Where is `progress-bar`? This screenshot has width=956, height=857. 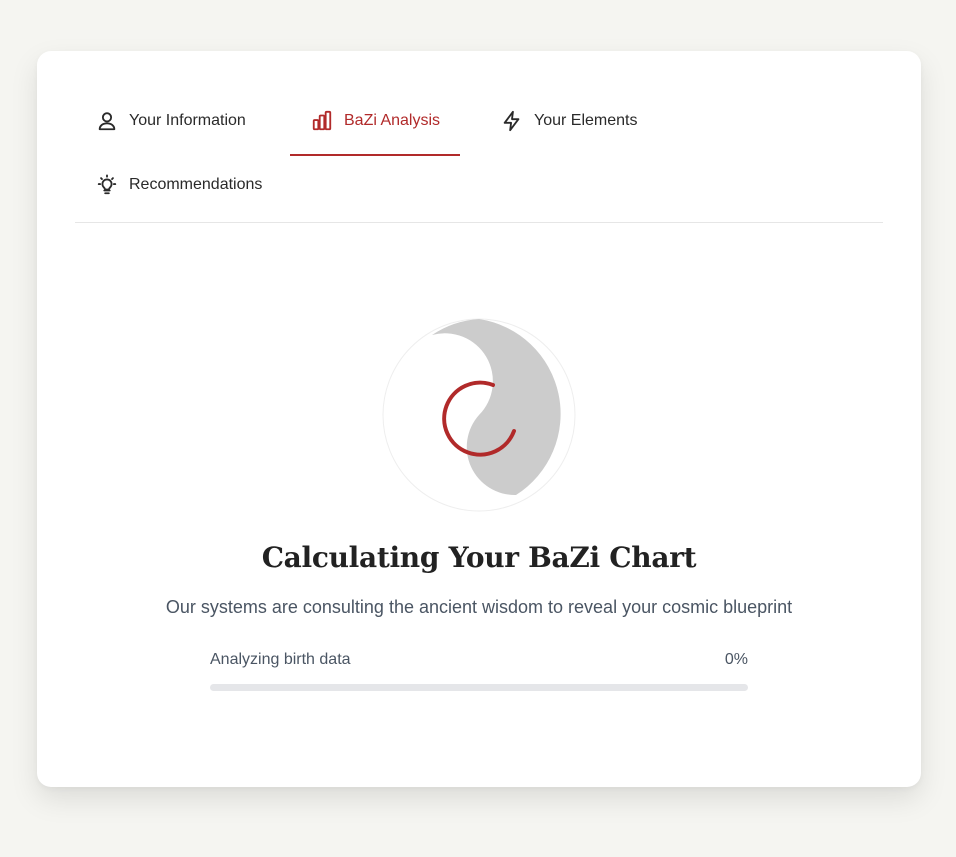 progress-bar is located at coordinates (479, 687).